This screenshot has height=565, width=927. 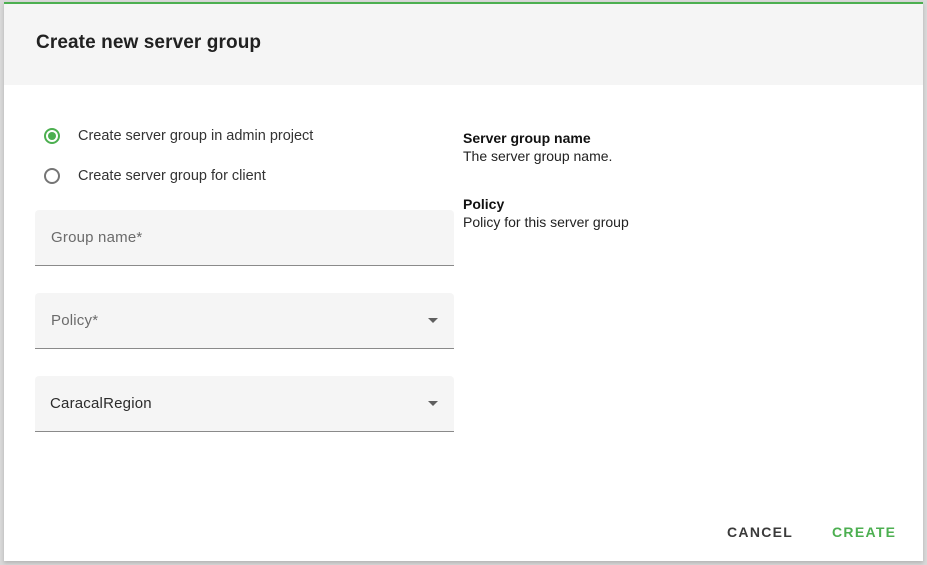 What do you see at coordinates (195, 136) in the screenshot?
I see `radio-admin-project-label: Create server group in admin project` at bounding box center [195, 136].